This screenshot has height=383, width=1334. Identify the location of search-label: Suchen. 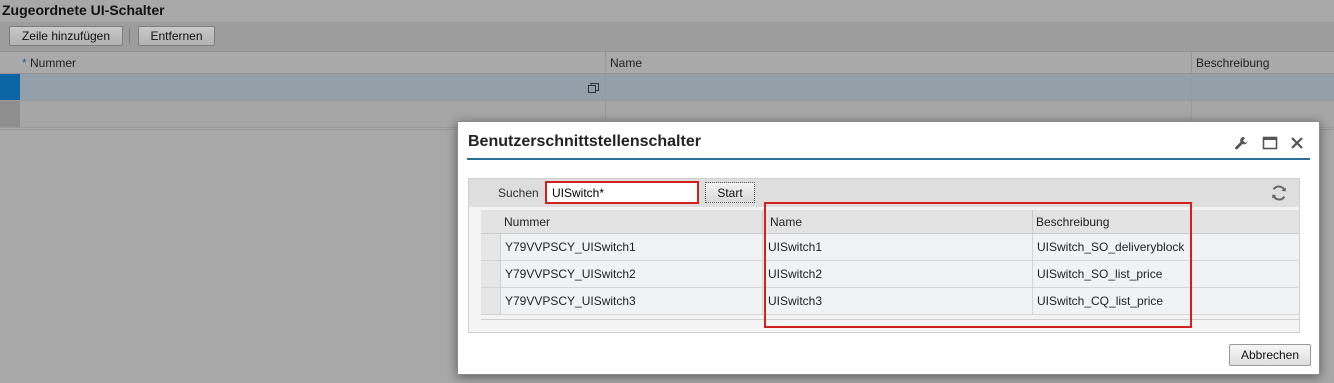
(518, 193).